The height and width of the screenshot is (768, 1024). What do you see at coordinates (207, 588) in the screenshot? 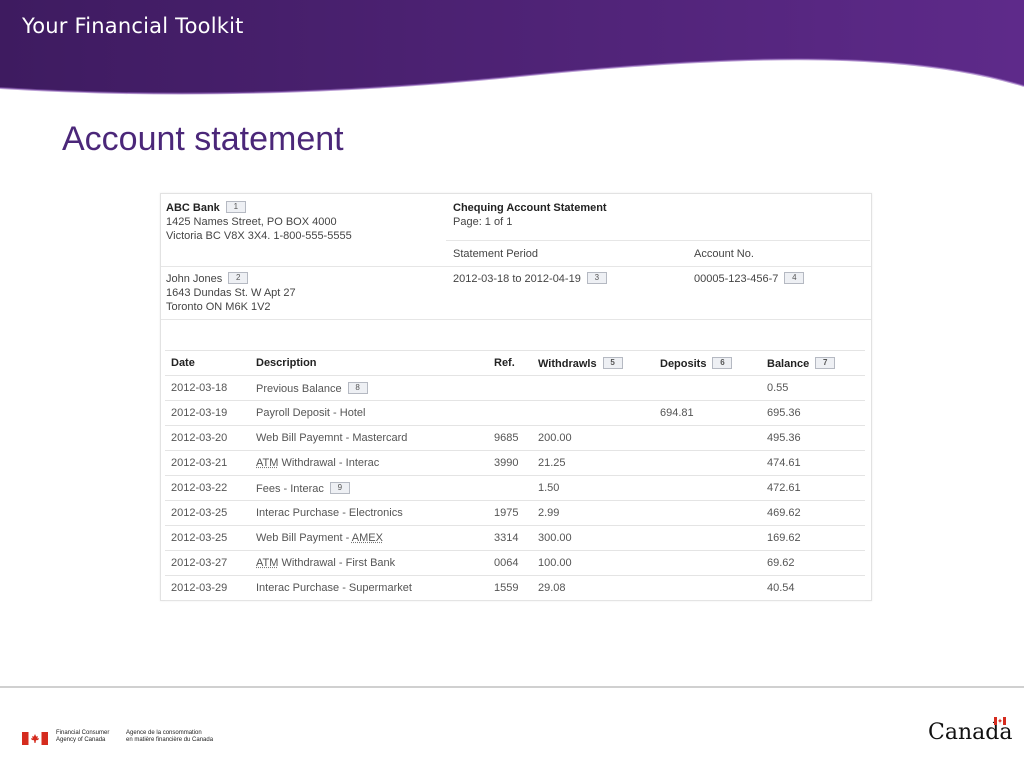
I see `cell-date: 2012-03-29` at bounding box center [207, 588].